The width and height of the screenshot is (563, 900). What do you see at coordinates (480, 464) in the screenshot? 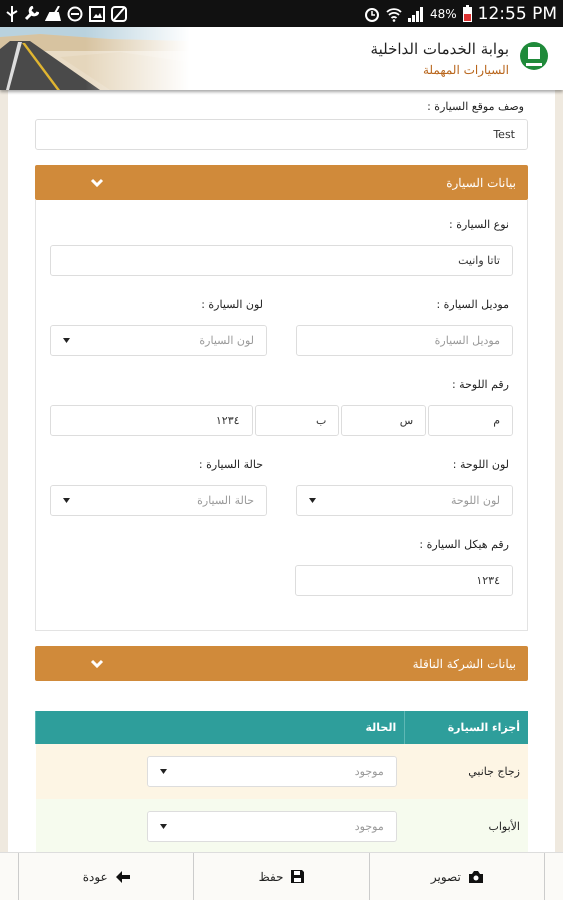
I see `field-label: لون اللوحة :` at bounding box center [480, 464].